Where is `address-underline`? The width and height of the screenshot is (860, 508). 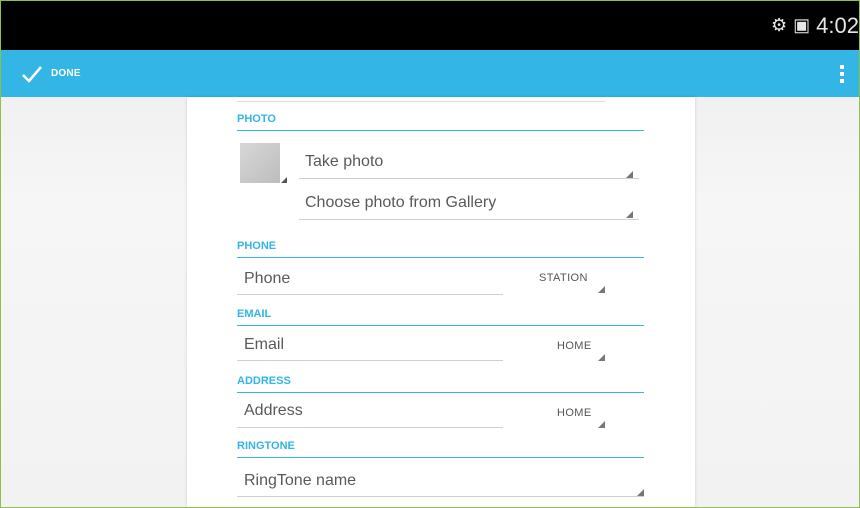
address-underline is located at coordinates (370, 427).